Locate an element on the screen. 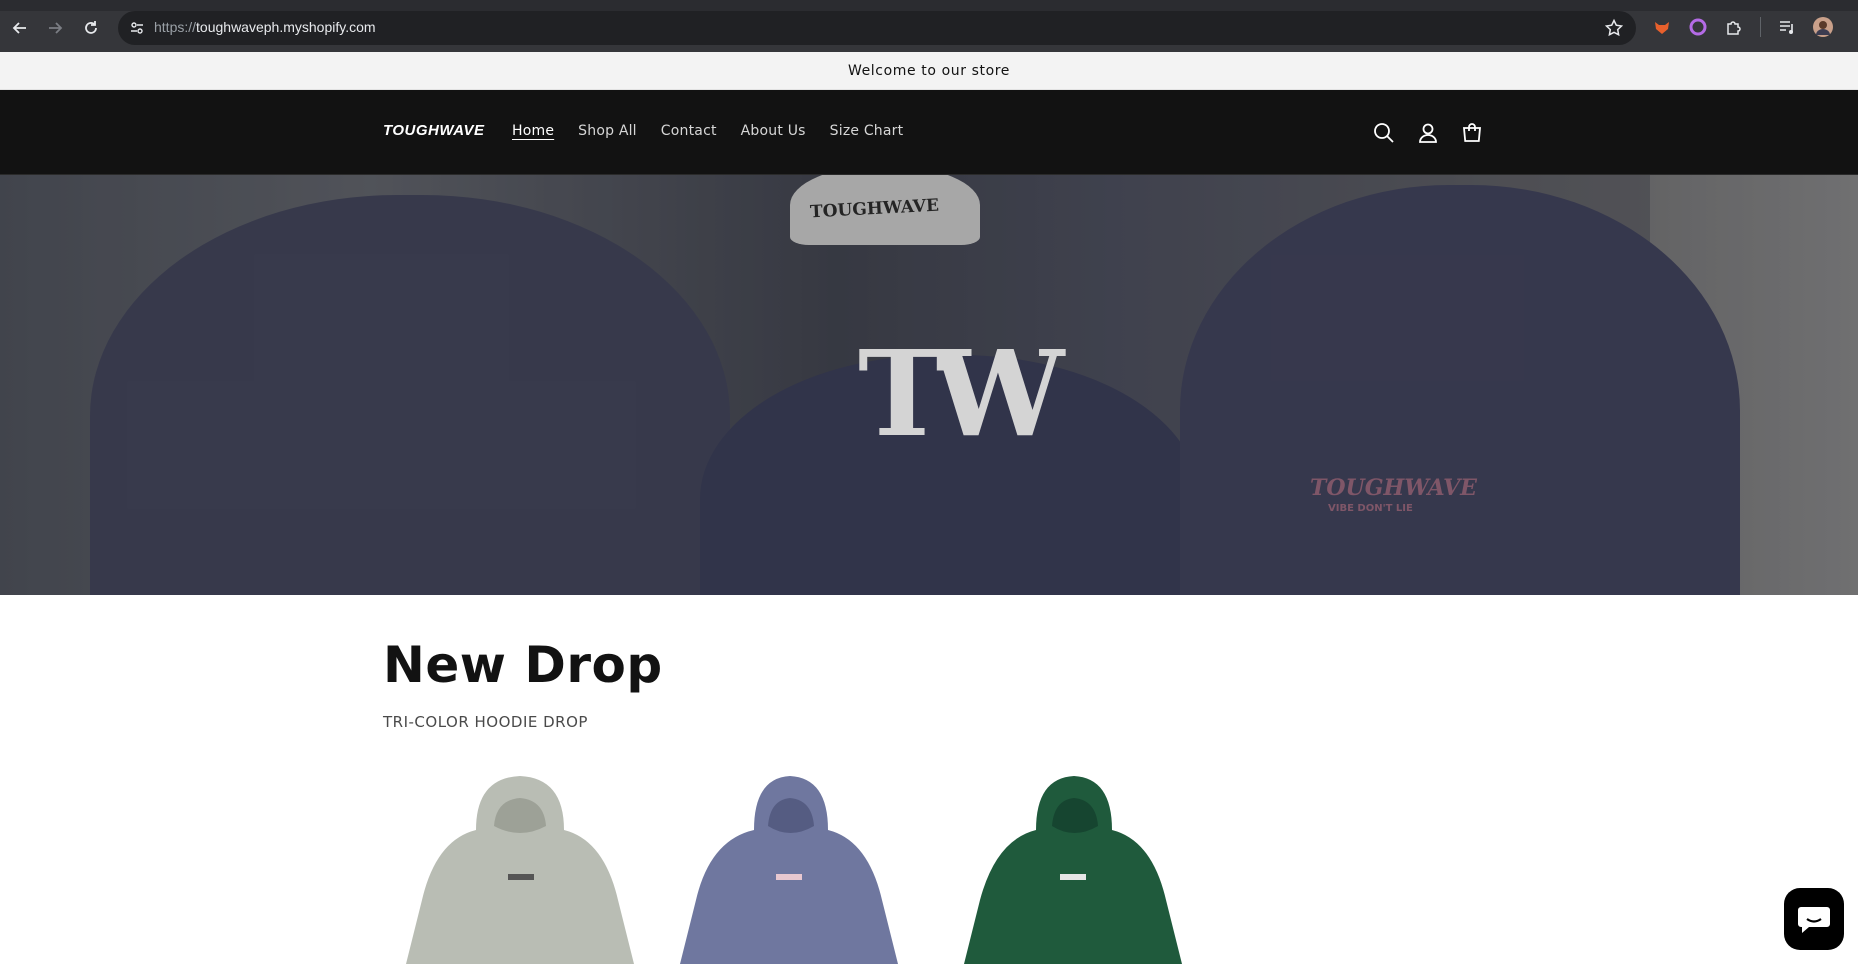  site-info-icon is located at coordinates (137, 28).